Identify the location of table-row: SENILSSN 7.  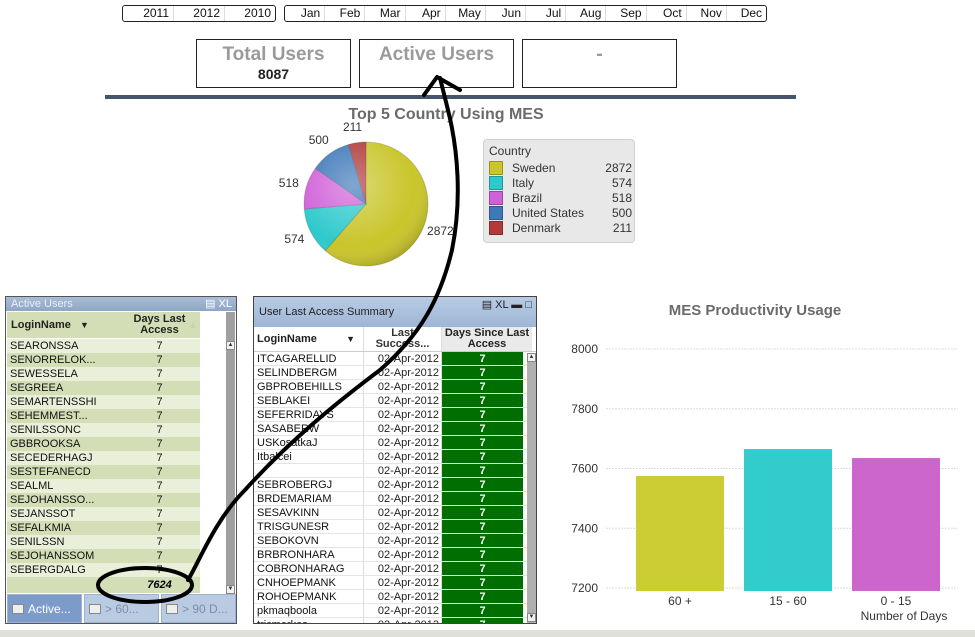
(103, 542).